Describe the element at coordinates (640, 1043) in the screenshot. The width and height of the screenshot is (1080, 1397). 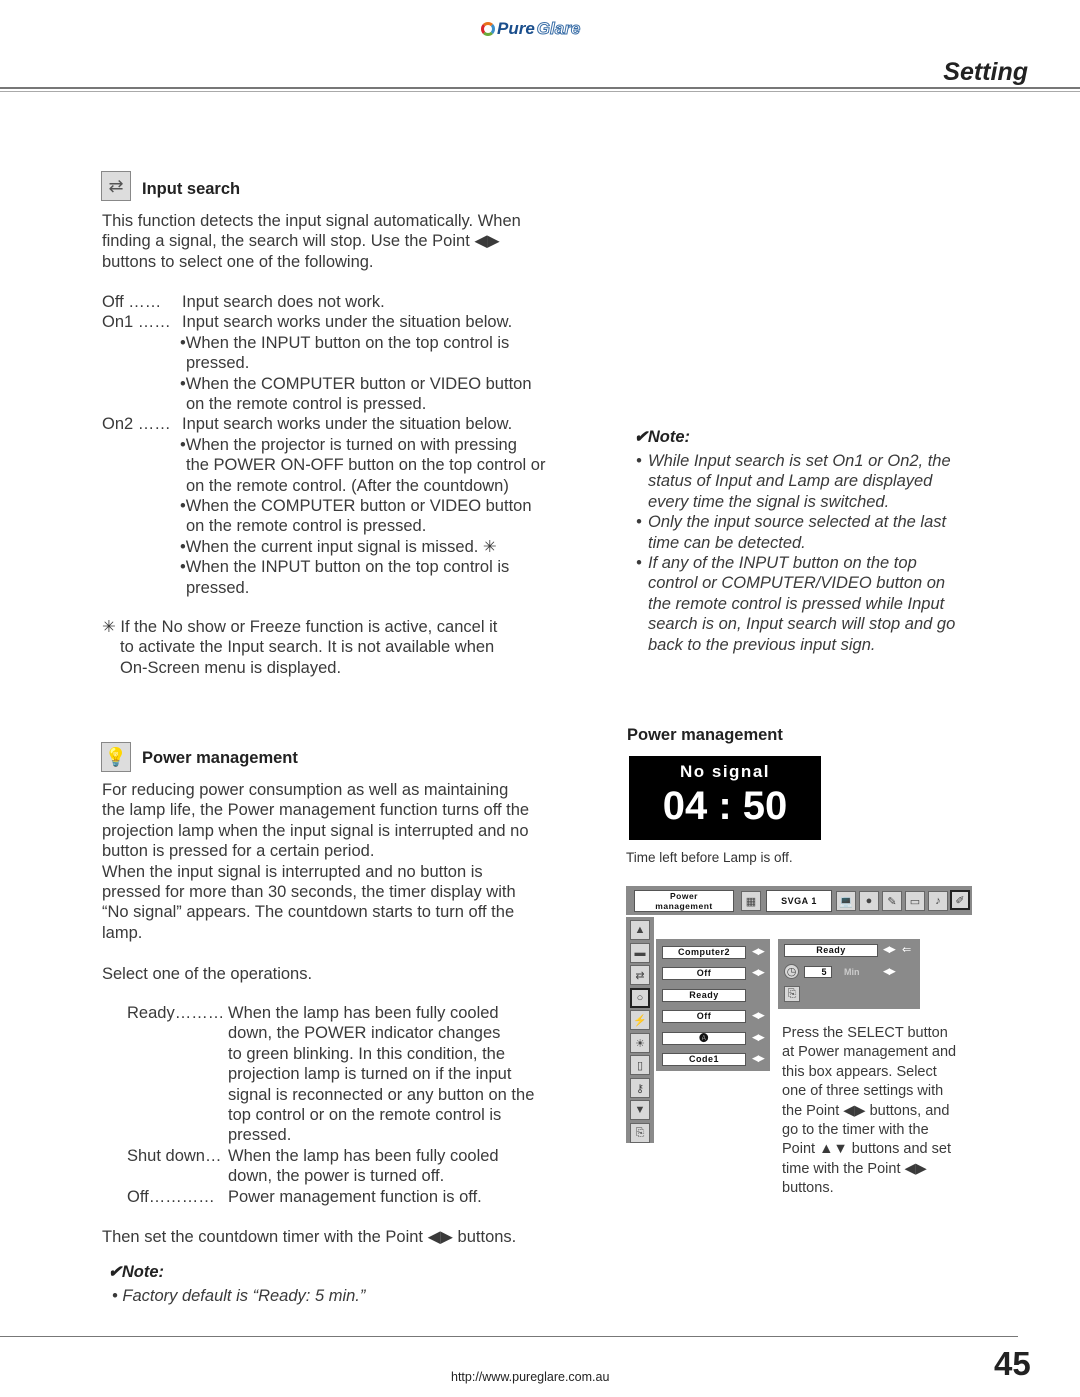
I see `lamp-control-icon: ☀` at that location.